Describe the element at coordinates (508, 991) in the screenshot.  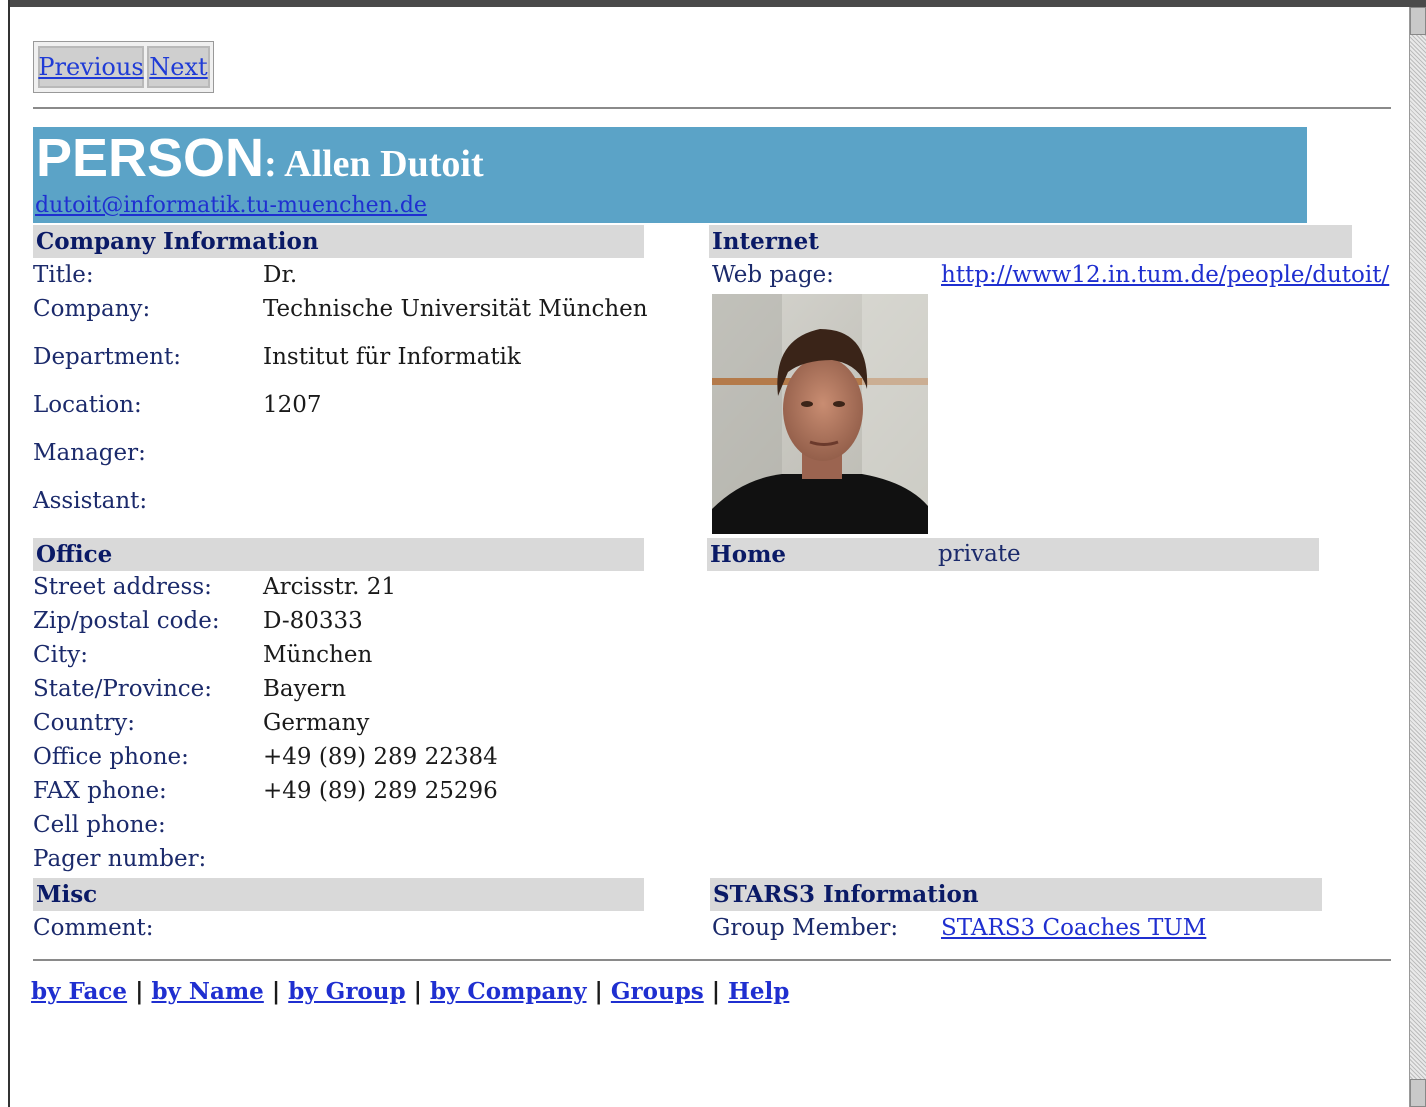
I see `footer-link-by-company: by Company` at that location.